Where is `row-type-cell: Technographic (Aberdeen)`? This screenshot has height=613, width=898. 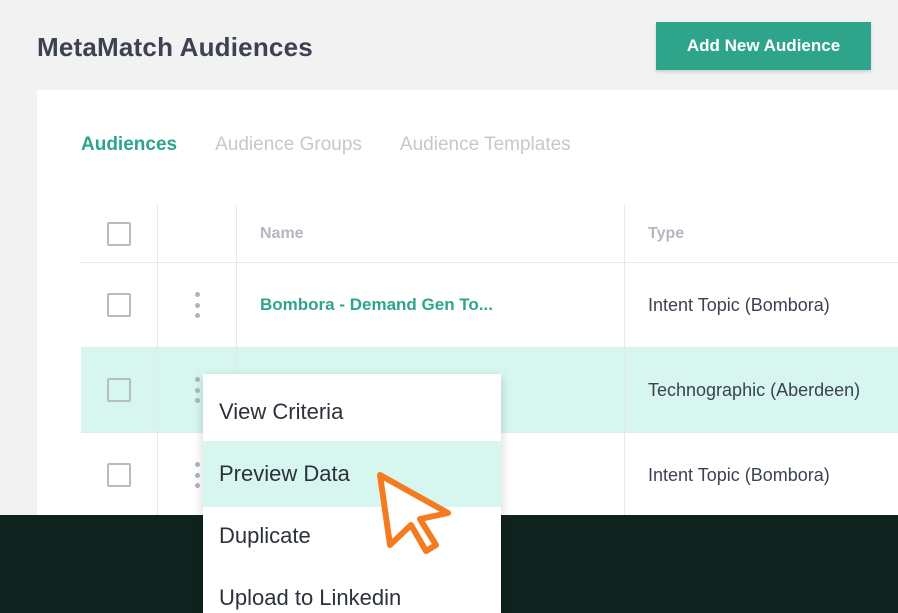
row-type-cell: Technographic (Aberdeen) is located at coordinates (761, 390).